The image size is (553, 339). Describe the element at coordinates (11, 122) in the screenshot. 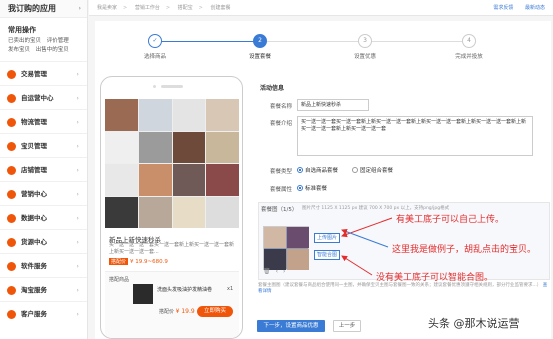

I see `logistics-icon` at that location.